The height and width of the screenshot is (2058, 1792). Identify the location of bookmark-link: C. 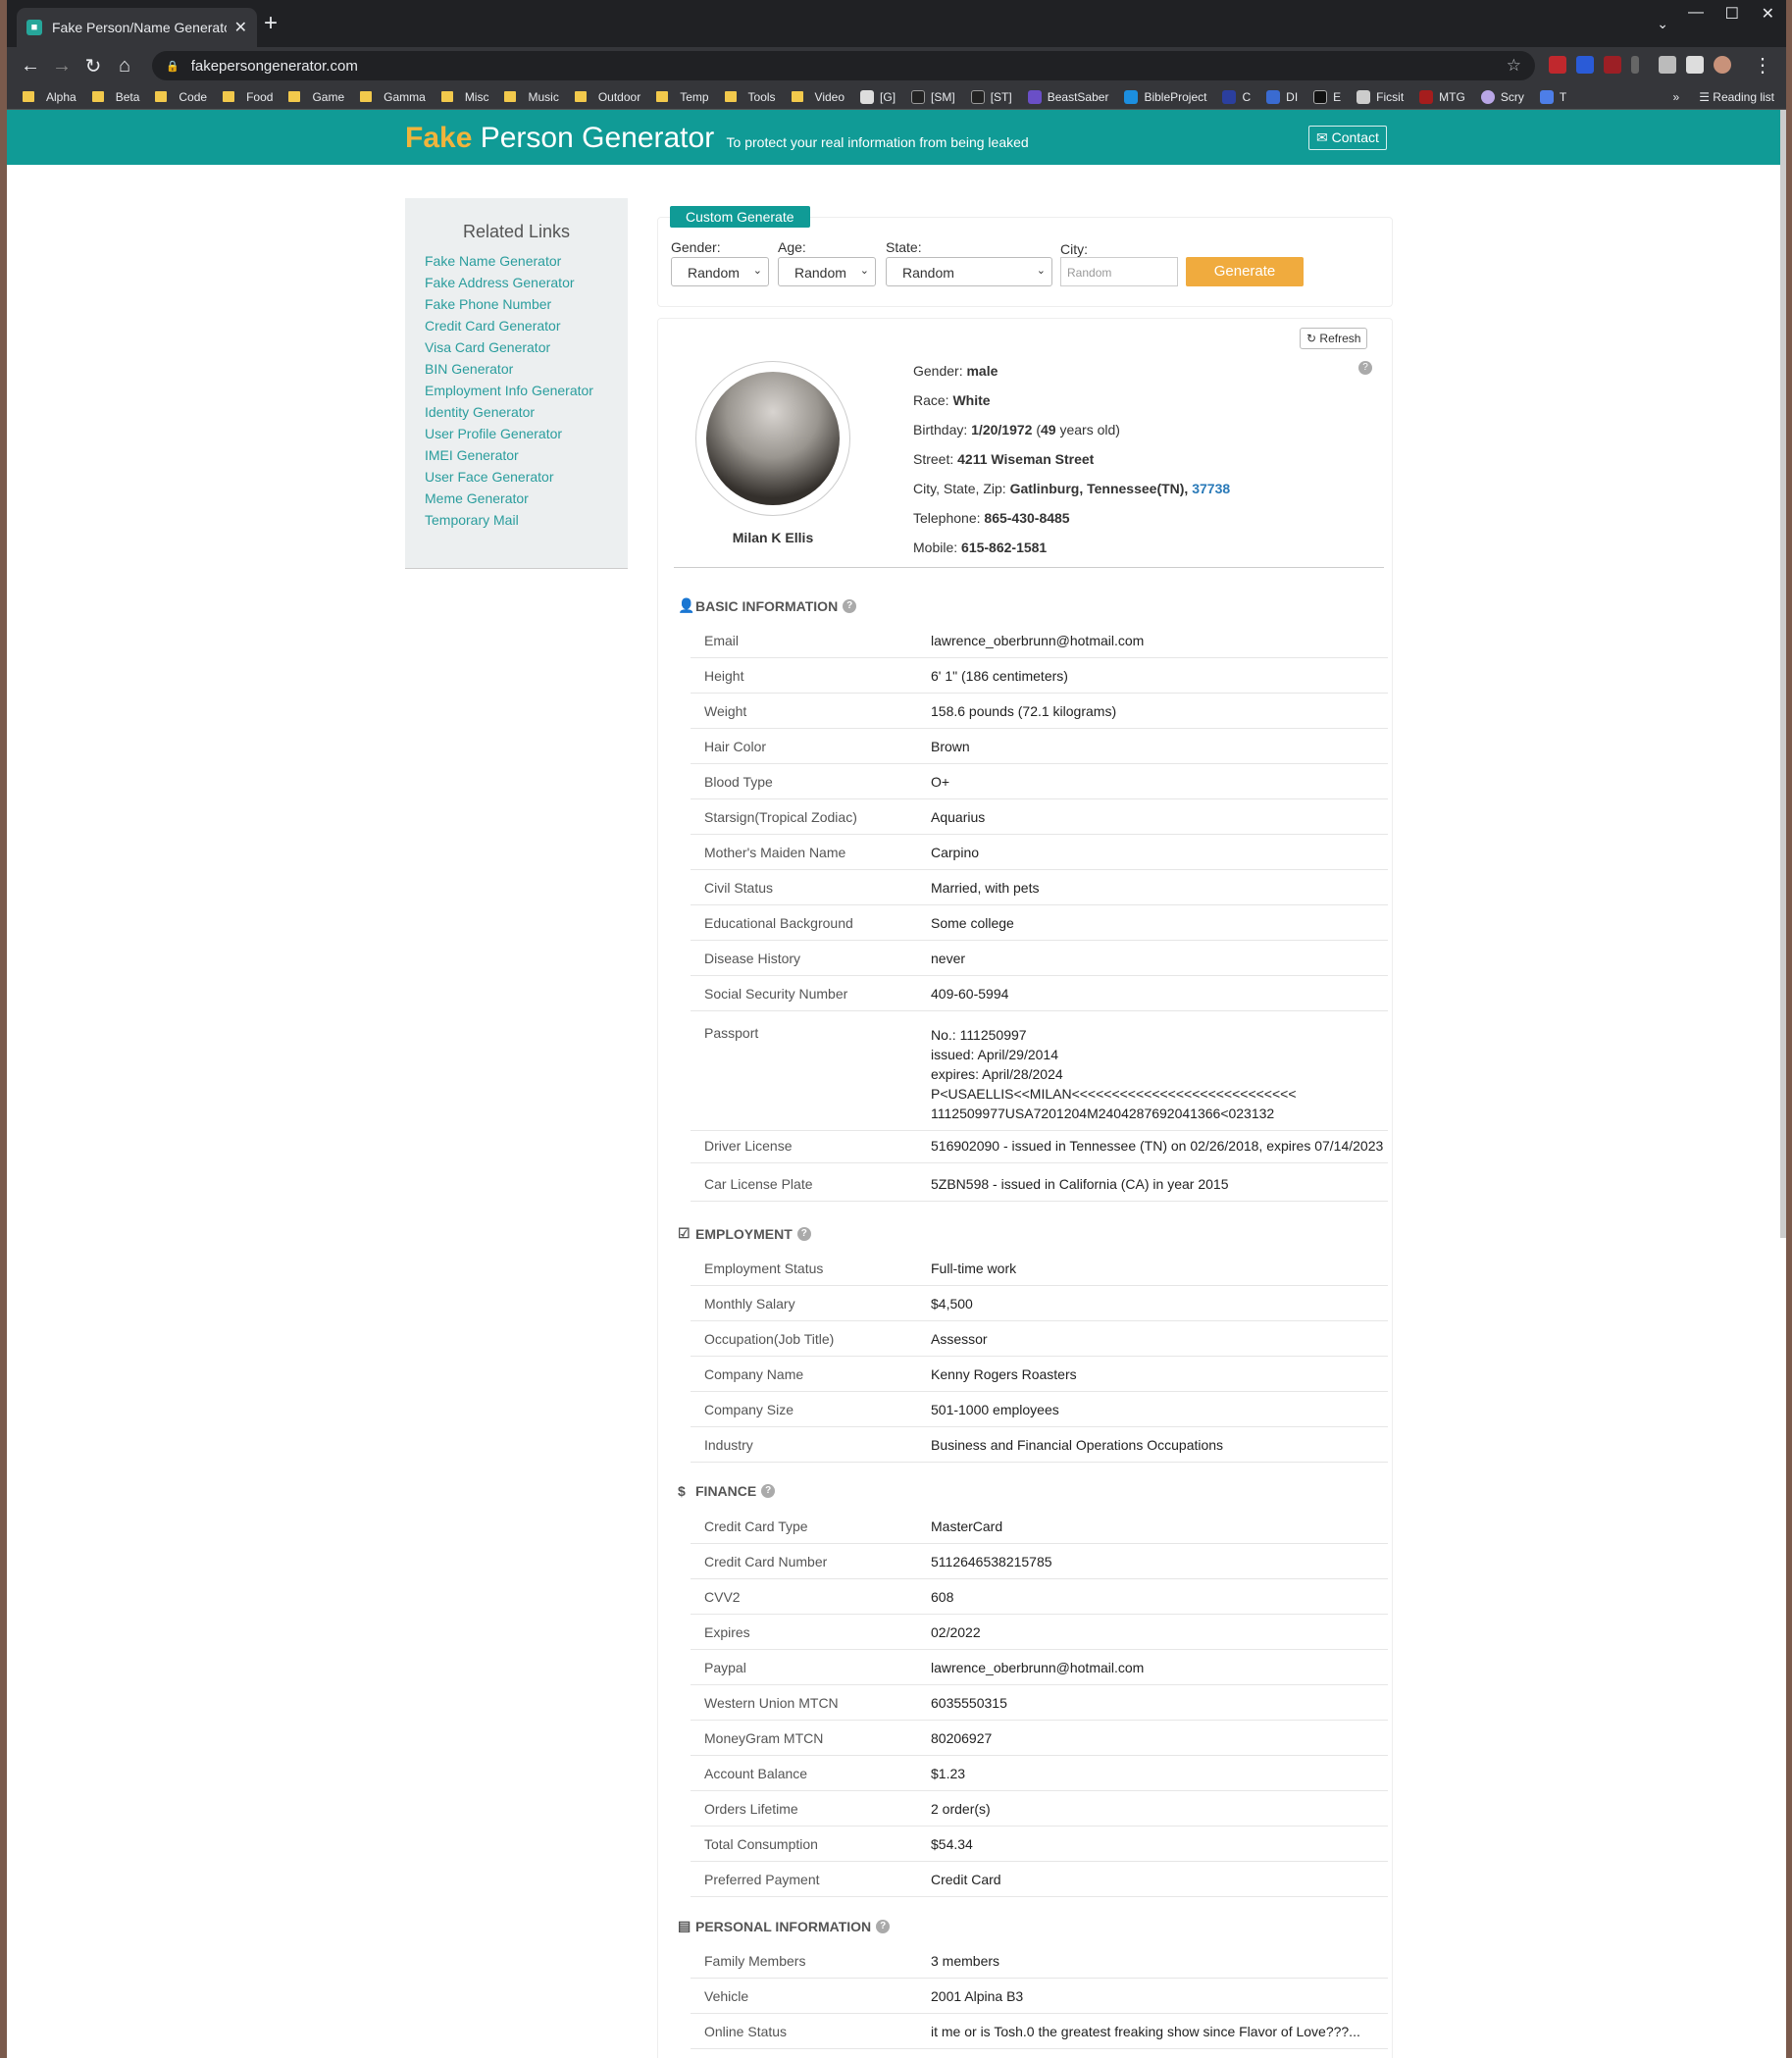
(1236, 96).